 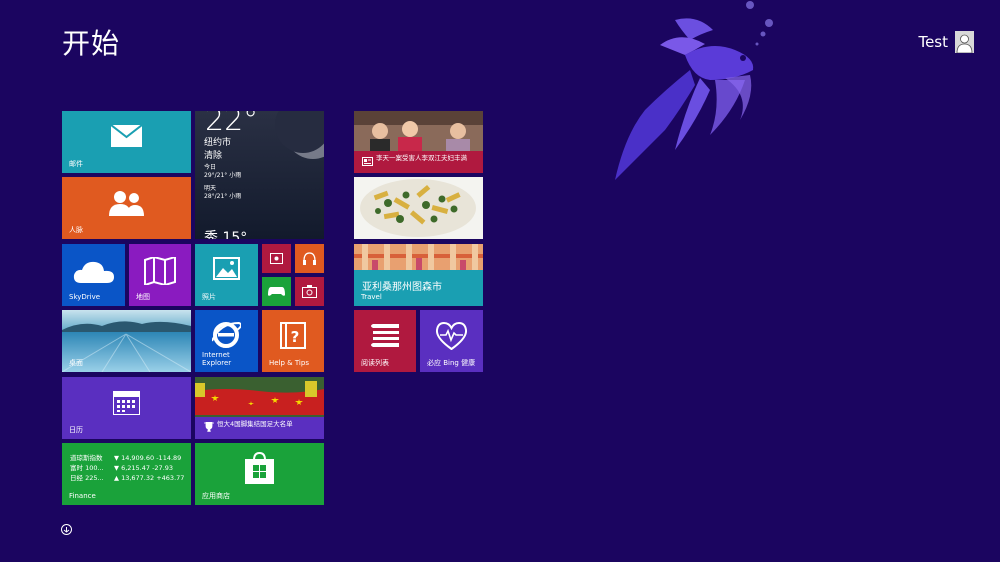 I want to click on tile-label: 人脉, so click(x=76, y=230).